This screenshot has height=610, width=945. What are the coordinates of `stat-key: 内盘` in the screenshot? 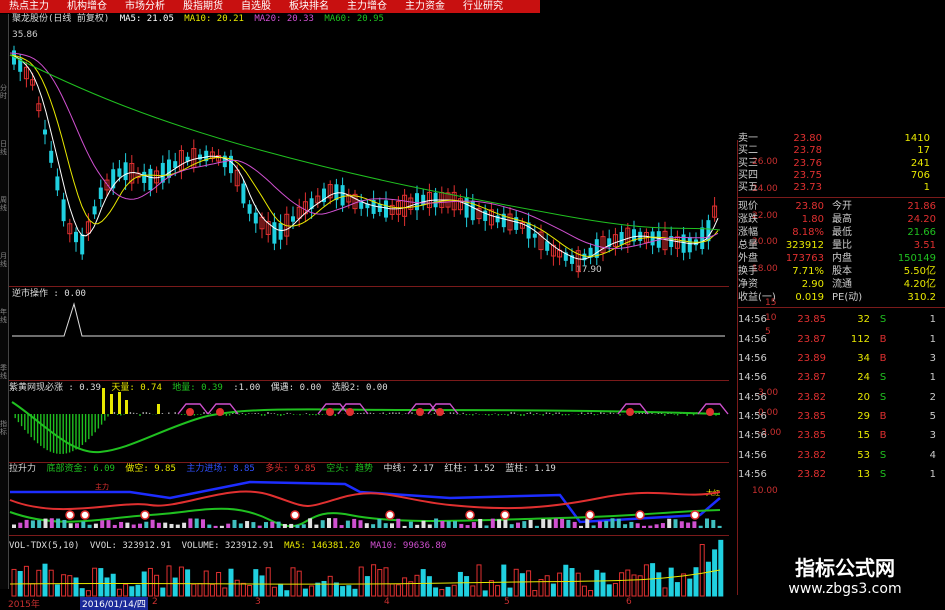 It's located at (842, 259).